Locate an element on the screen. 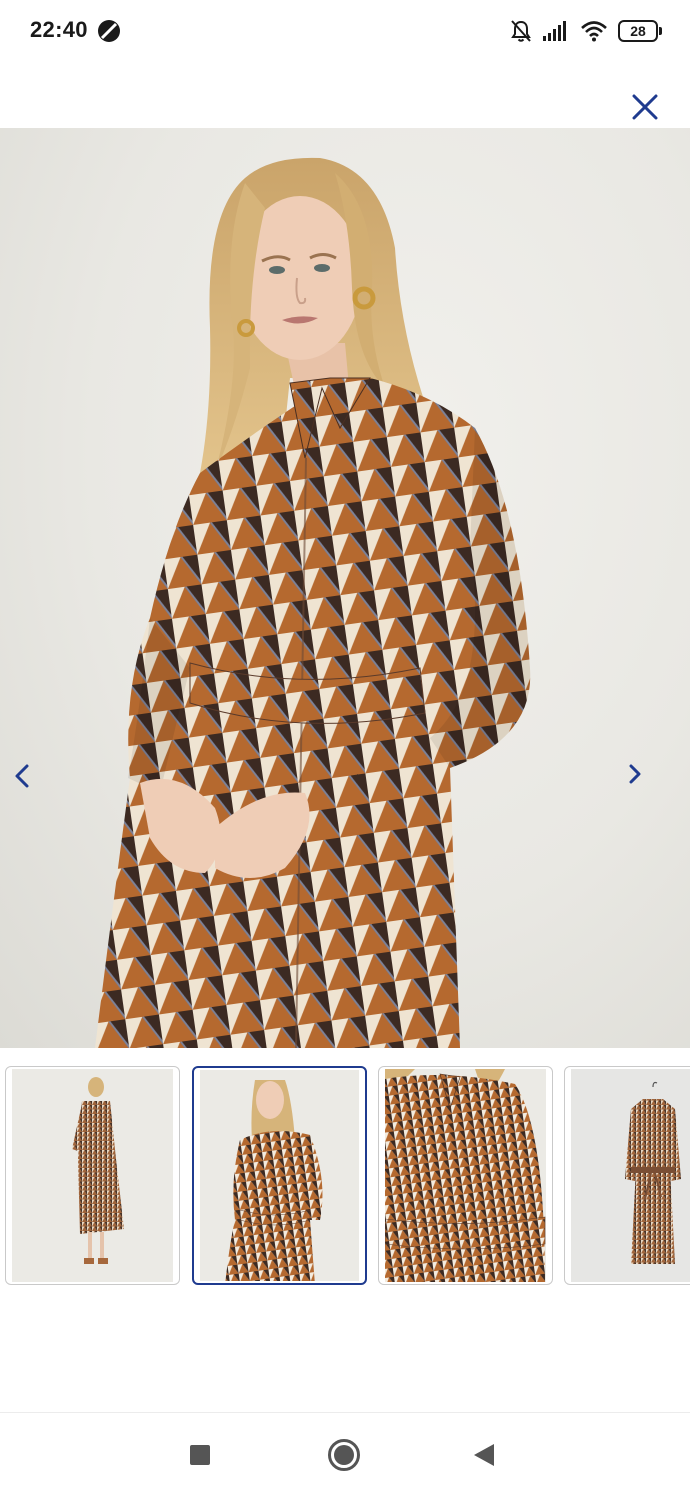 The width and height of the screenshot is (690, 1495). thumbnail-full-length-front is located at coordinates (92, 1175).